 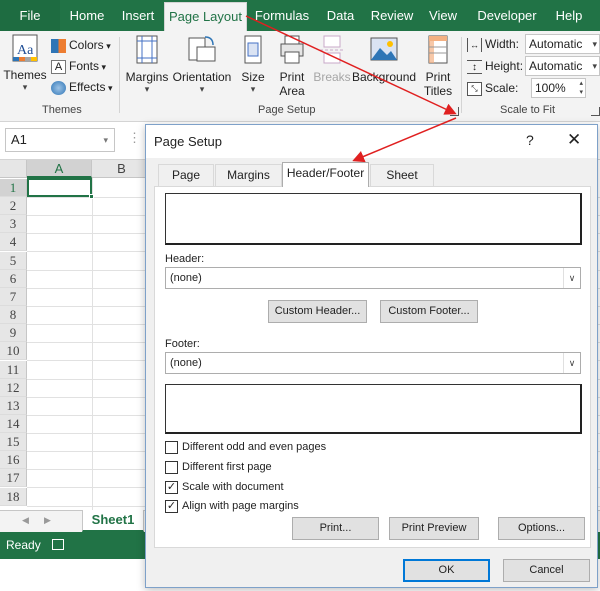 What do you see at coordinates (571, 363) in the screenshot?
I see `chevron-down-icon: ∨` at bounding box center [571, 363].